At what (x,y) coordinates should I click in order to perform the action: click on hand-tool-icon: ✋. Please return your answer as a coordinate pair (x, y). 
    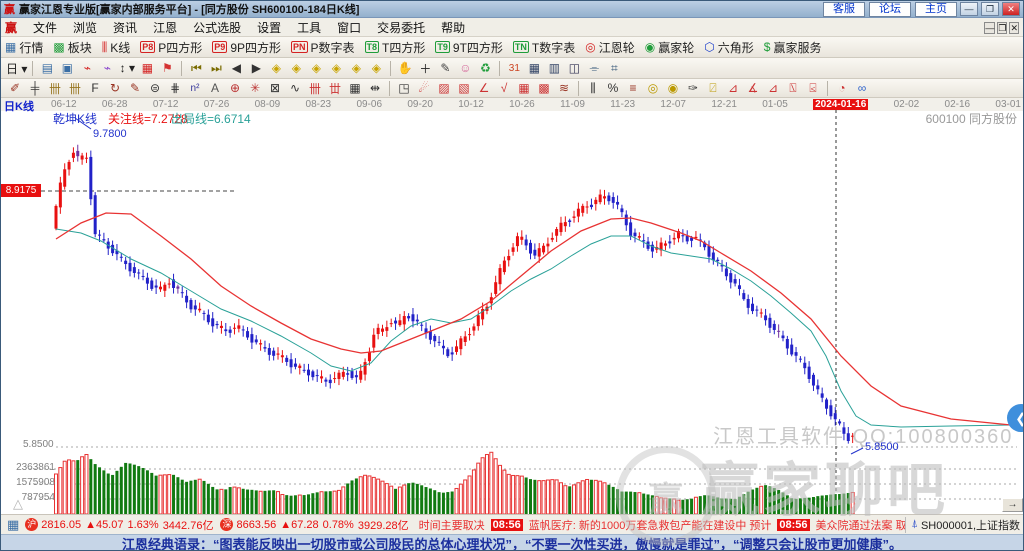
    Looking at the image, I should click on (405, 68).